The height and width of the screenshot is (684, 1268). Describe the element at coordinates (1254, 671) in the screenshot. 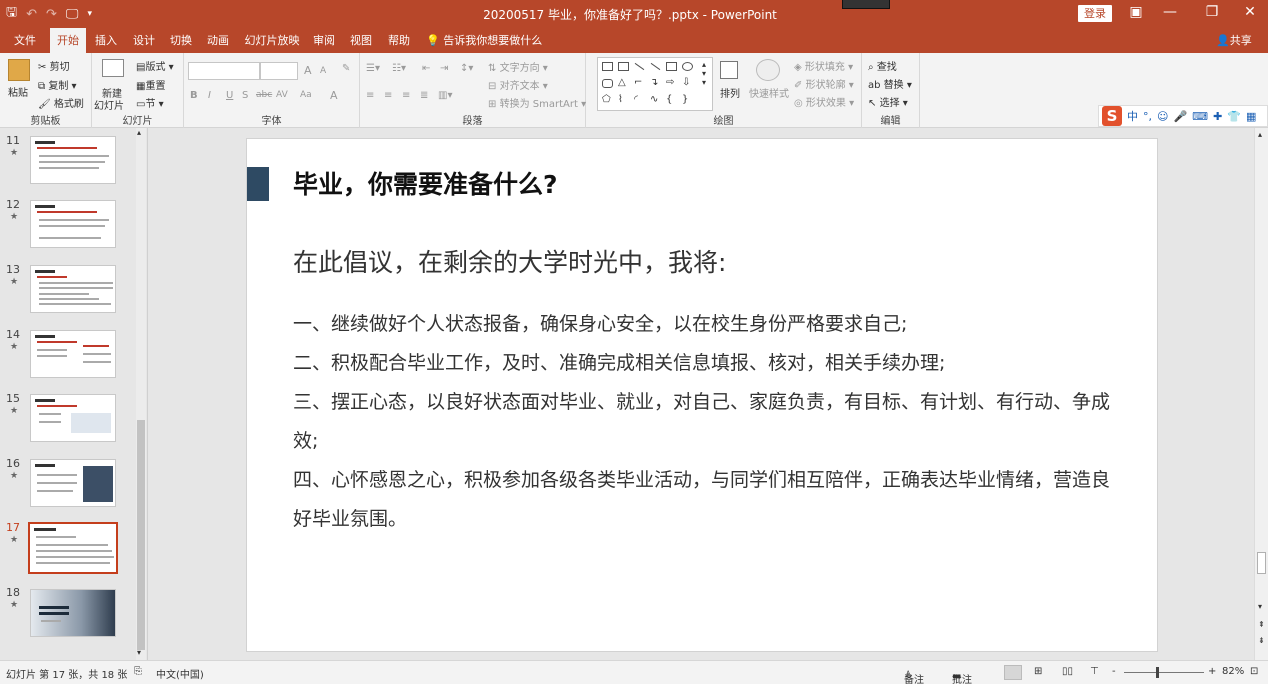

I see `fit-slide-icon: ⊡` at that location.